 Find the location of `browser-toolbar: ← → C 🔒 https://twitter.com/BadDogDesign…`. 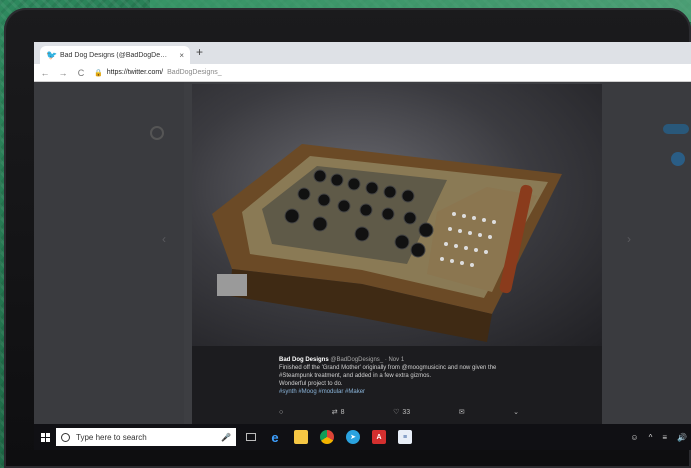

browser-toolbar: ← → C 🔒 https://twitter.com/BadDogDesign… is located at coordinates (362, 73).